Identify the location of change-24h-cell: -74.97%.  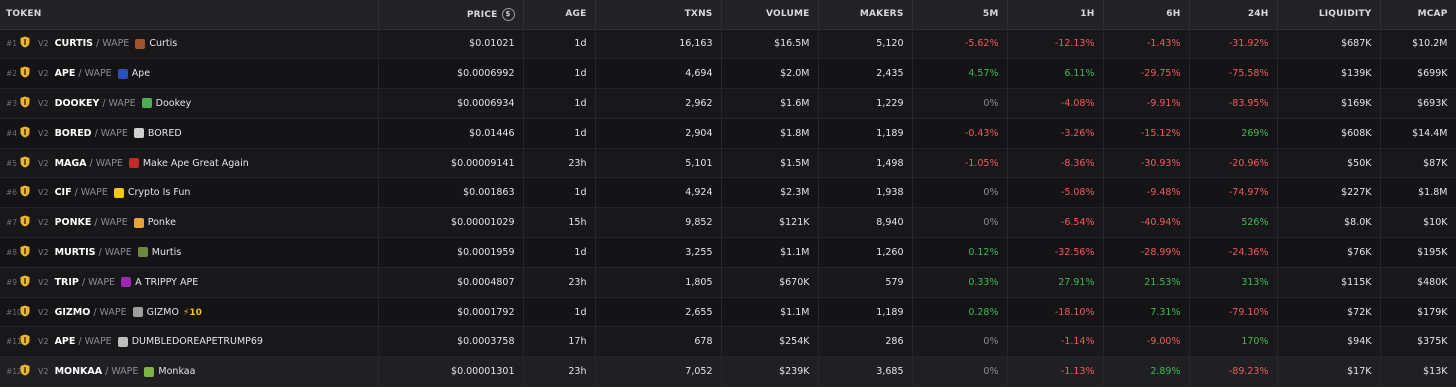
(1233, 193).